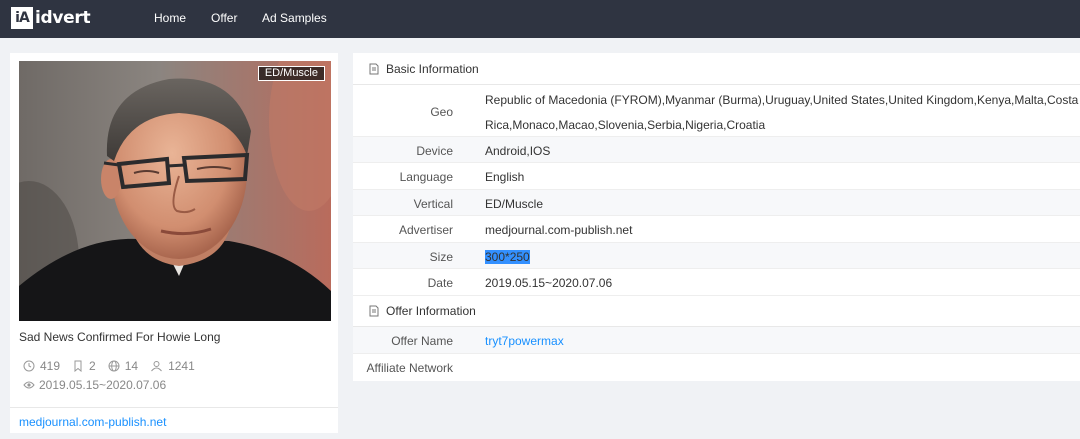 The image size is (1080, 439). What do you see at coordinates (518, 151) in the screenshot?
I see `device-value: Android,IOS` at bounding box center [518, 151].